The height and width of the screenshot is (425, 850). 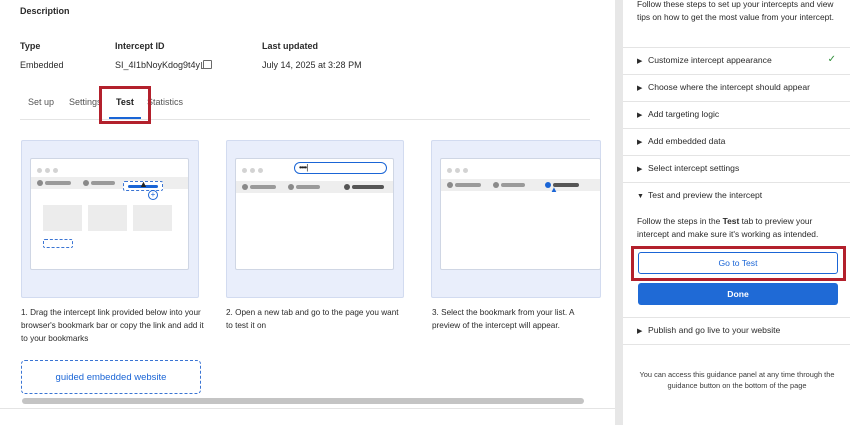 I want to click on guidance-step-test-preview: ▼ Test and preview the intercept, so click(x=736, y=195).